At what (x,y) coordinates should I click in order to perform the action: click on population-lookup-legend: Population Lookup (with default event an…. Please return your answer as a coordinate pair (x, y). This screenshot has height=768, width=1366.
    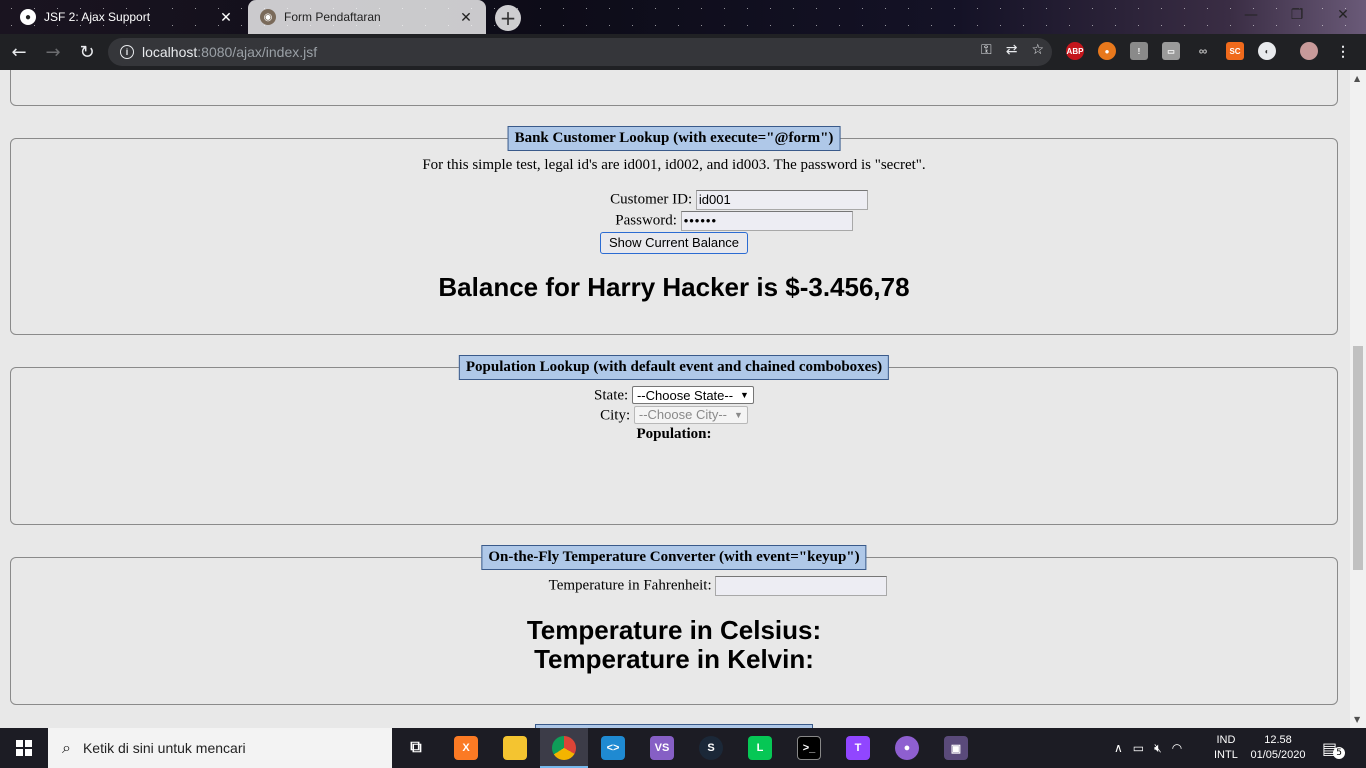
    Looking at the image, I should click on (674, 367).